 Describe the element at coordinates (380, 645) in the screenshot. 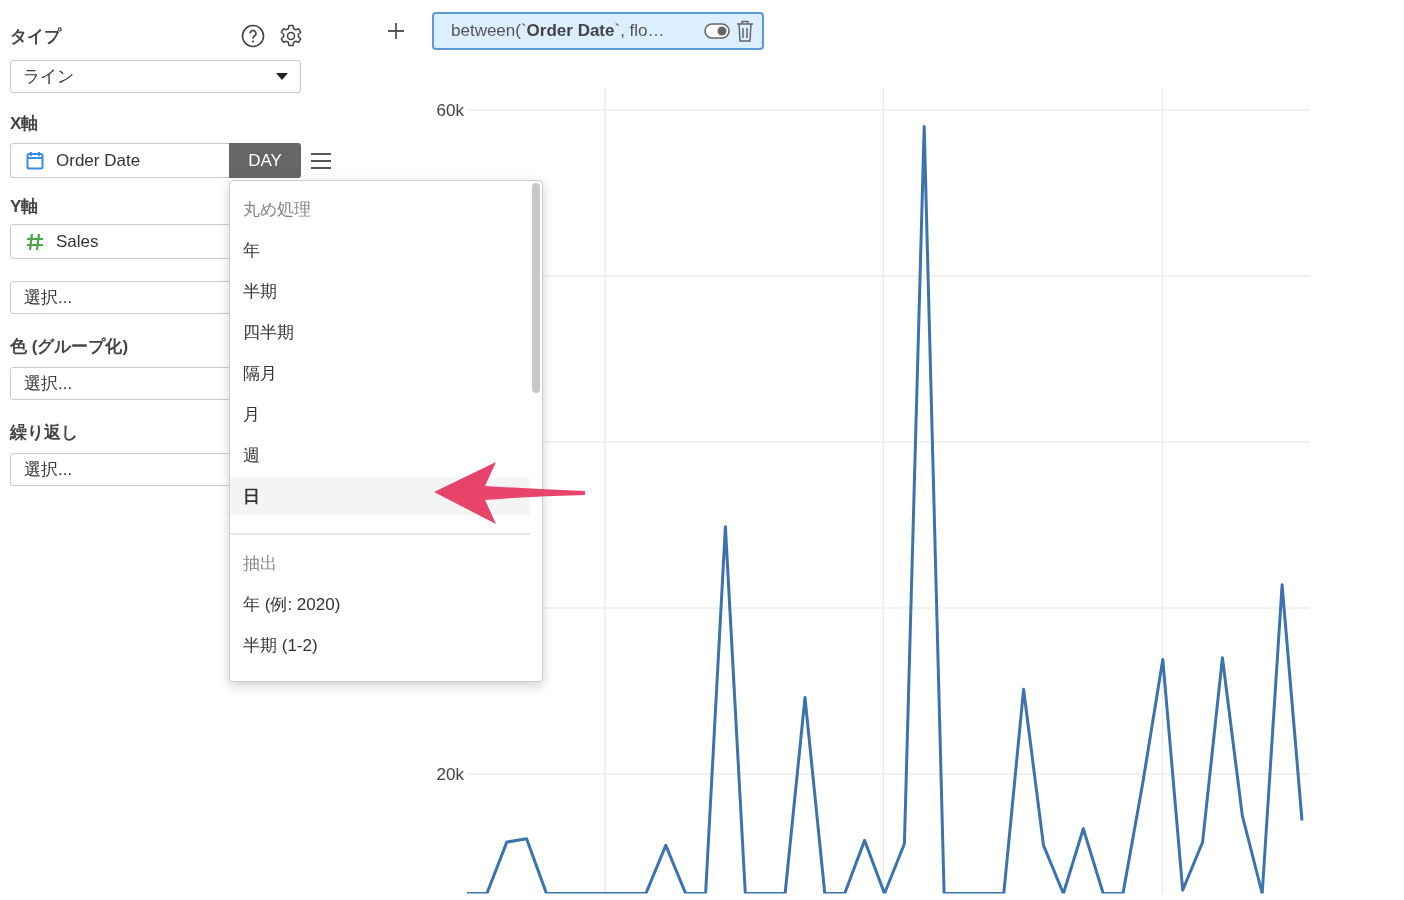

I see `menu-item: 半期 (1-2)` at that location.